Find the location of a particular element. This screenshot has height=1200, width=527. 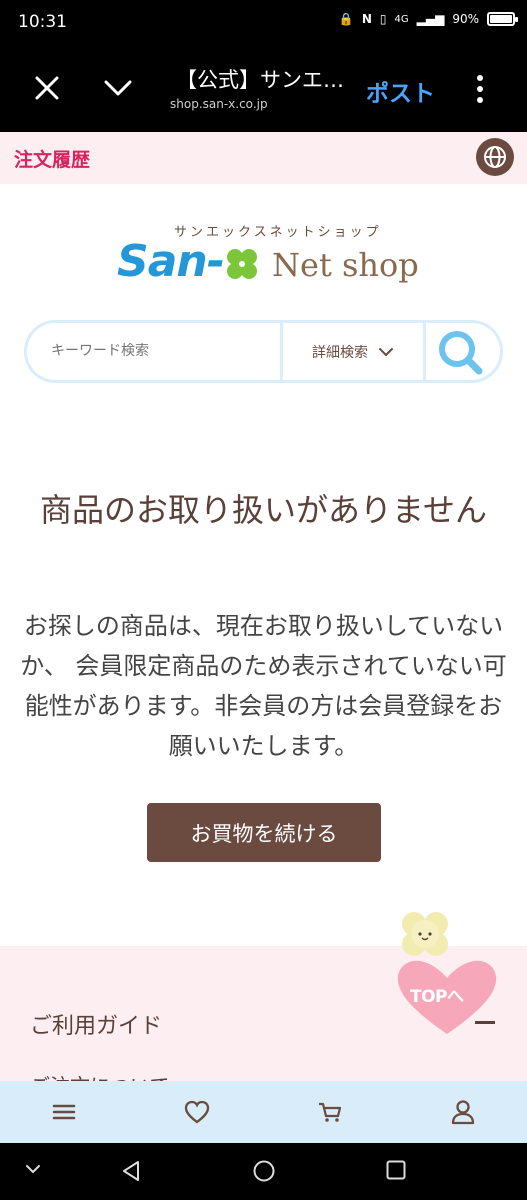

continue-shopping-button: お買物を続ける is located at coordinates (264, 832).